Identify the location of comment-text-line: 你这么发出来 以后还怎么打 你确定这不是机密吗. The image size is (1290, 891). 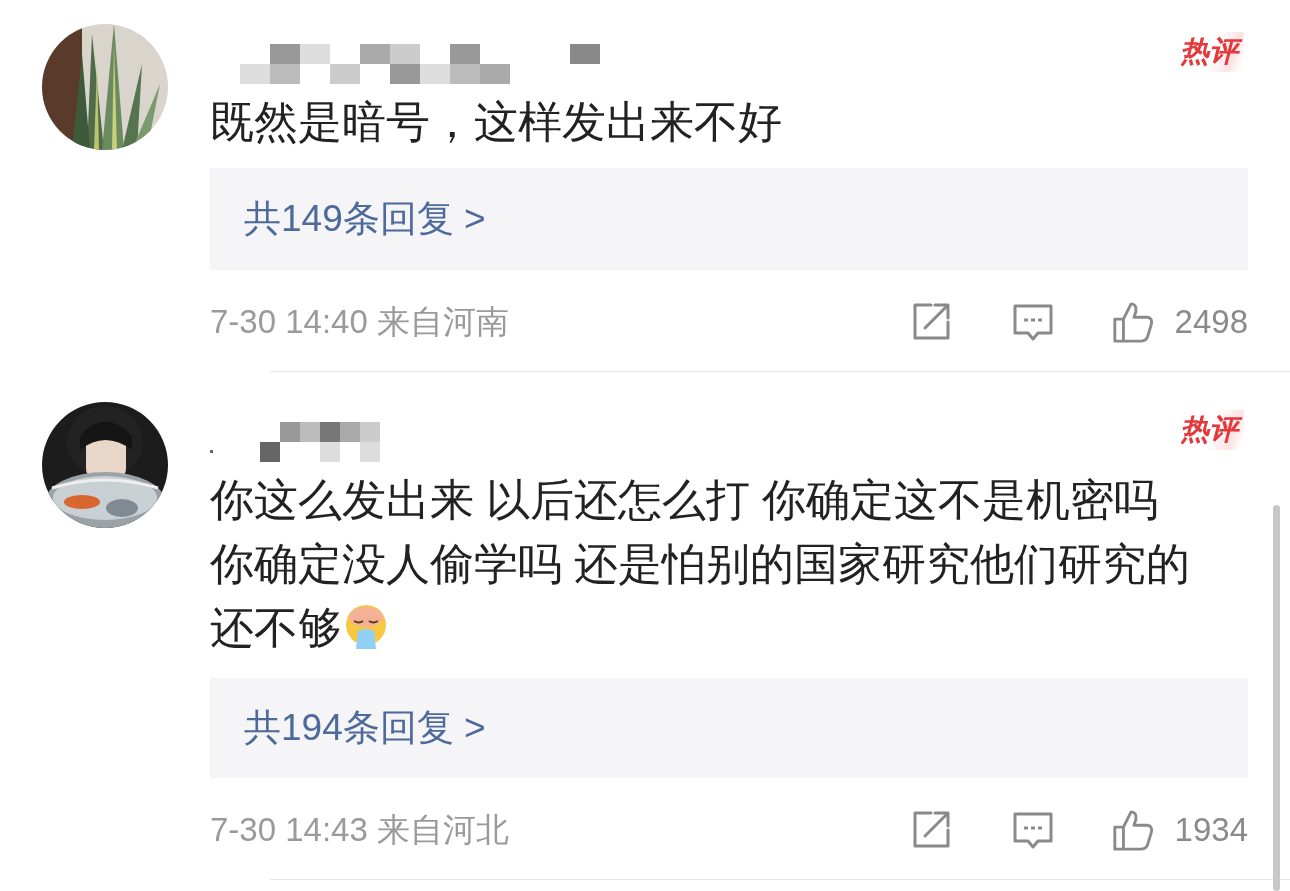
(684, 499).